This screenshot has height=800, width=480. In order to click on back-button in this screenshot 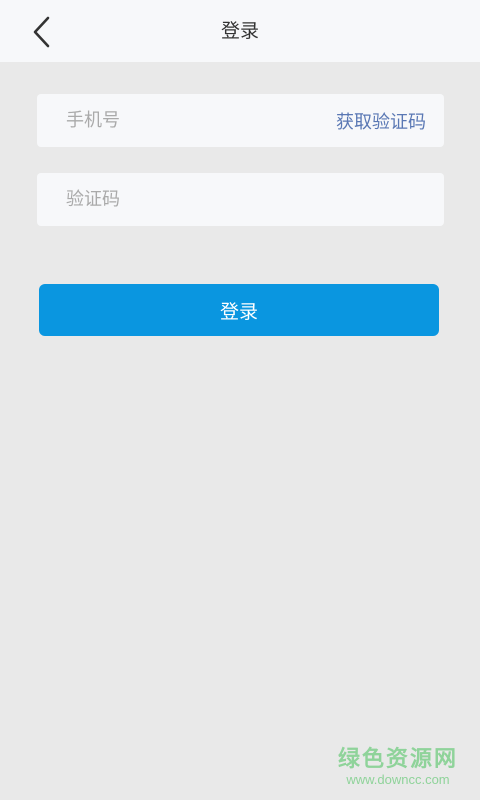, I will do `click(42, 32)`.